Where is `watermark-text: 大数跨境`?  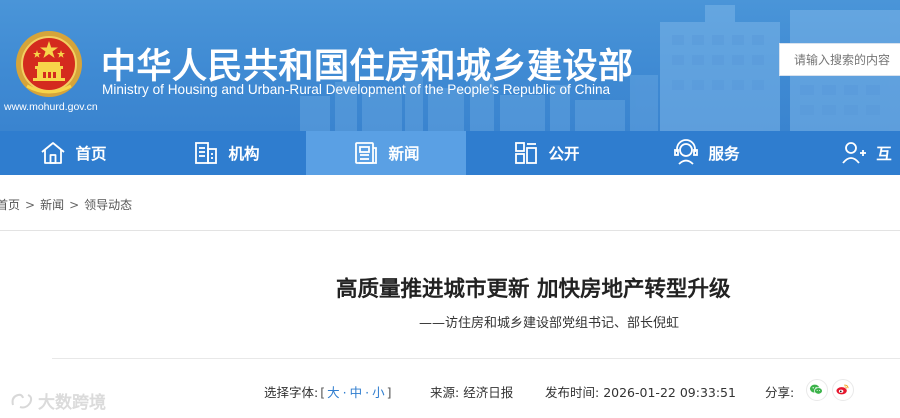 watermark-text: 大数跨境 is located at coordinates (72, 403).